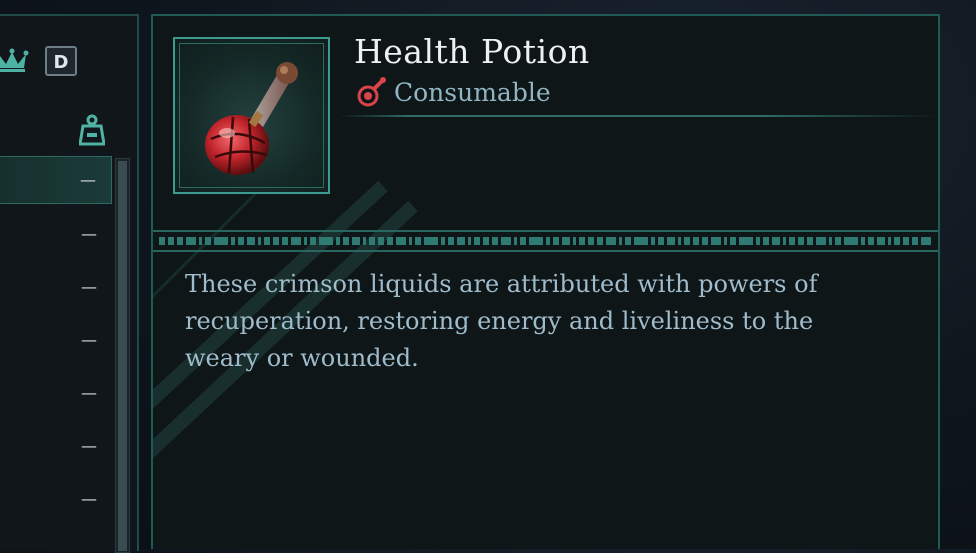 The height and width of the screenshot is (553, 976). What do you see at coordinates (472, 92) in the screenshot?
I see `item-category-label: Consumable` at bounding box center [472, 92].